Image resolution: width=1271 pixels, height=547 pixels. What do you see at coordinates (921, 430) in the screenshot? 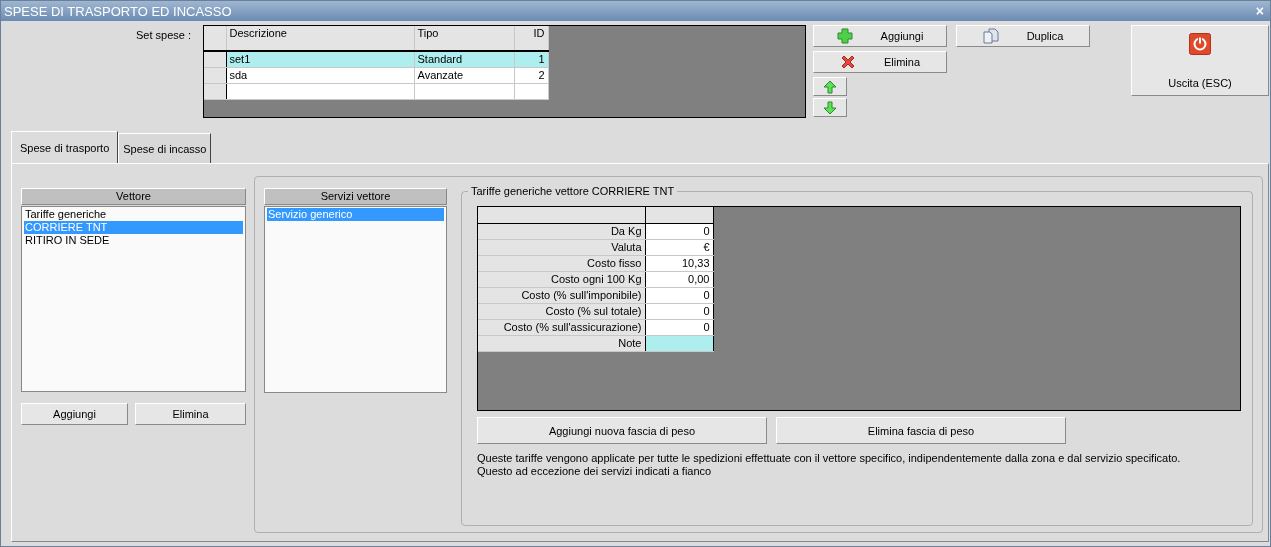
I see `delete-band-button: Elimina fascia di peso` at bounding box center [921, 430].